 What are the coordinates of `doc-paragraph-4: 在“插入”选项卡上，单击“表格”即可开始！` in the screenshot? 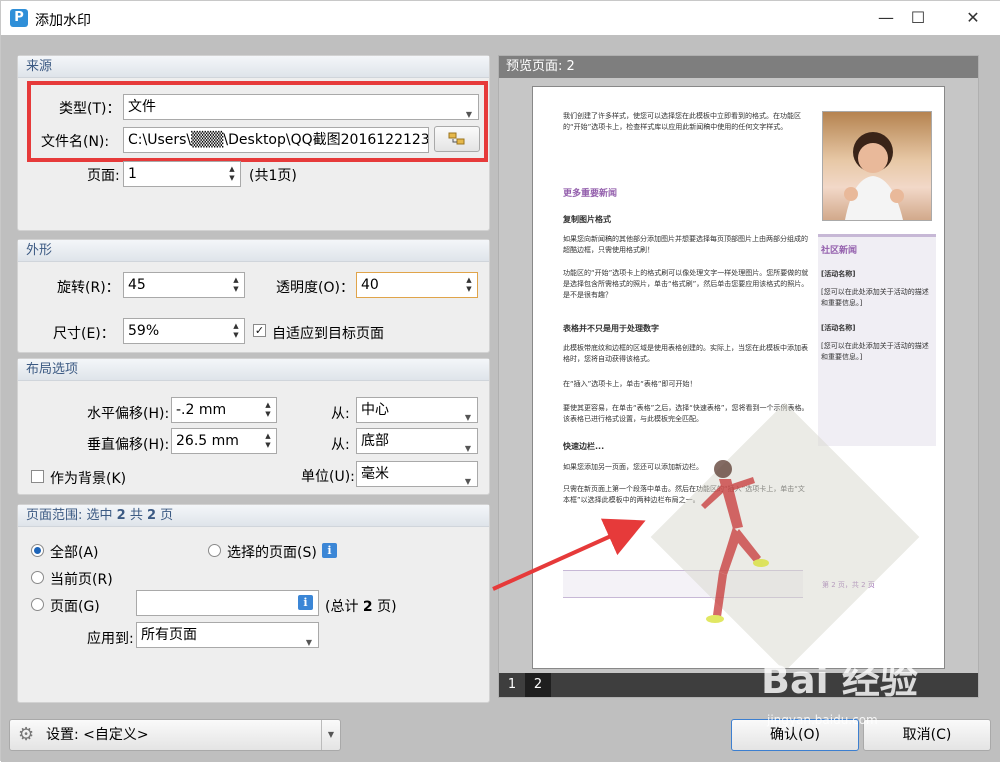 It's located at (630, 384).